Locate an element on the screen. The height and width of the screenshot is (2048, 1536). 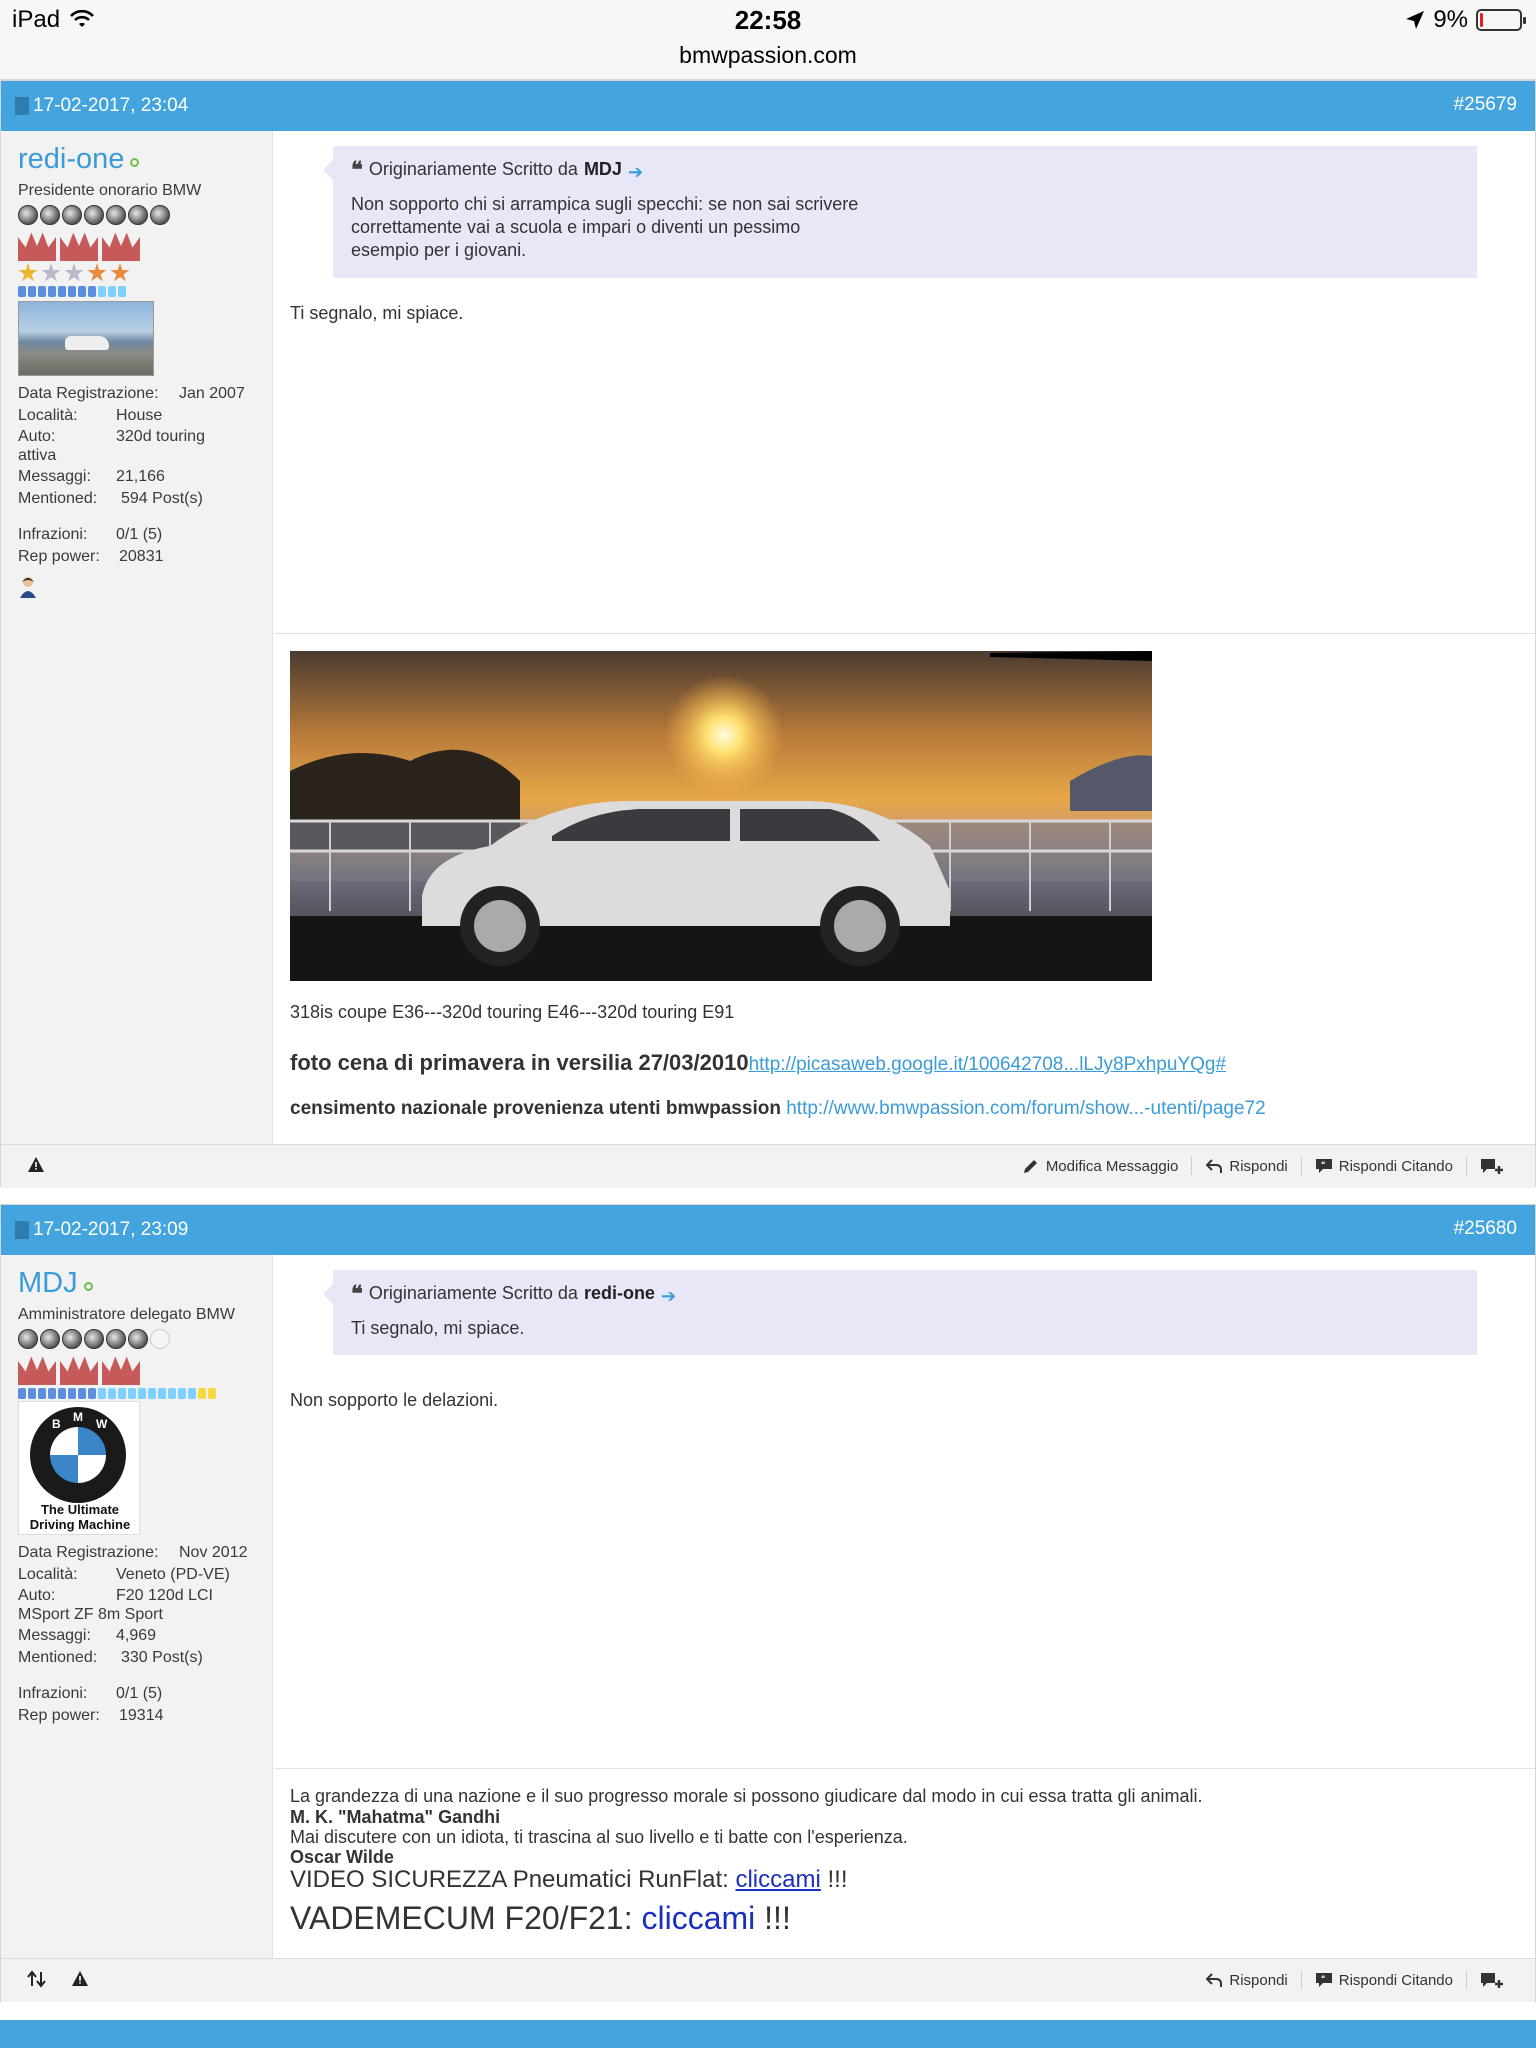
pencil-icon is located at coordinates (1030, 1166).